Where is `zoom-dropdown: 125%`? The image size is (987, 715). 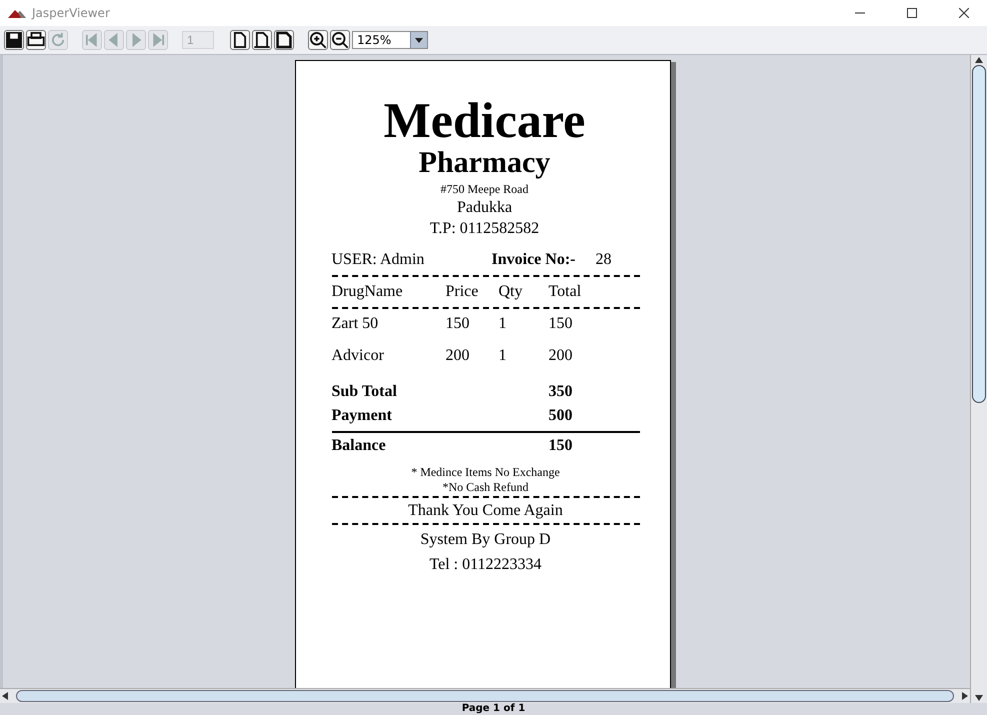 zoom-dropdown: 125% is located at coordinates (390, 40).